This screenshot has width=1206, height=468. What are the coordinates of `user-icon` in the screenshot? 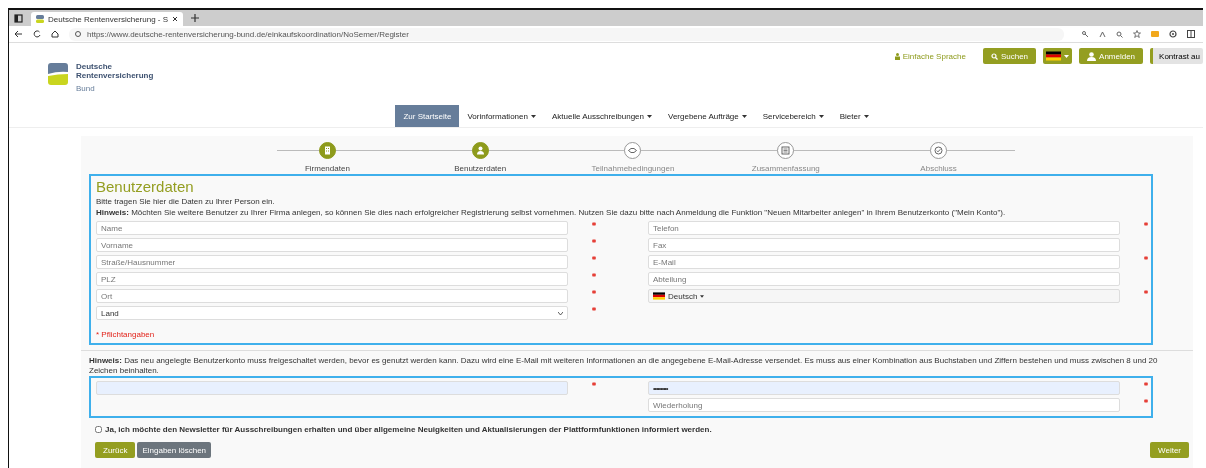 It's located at (1092, 56).